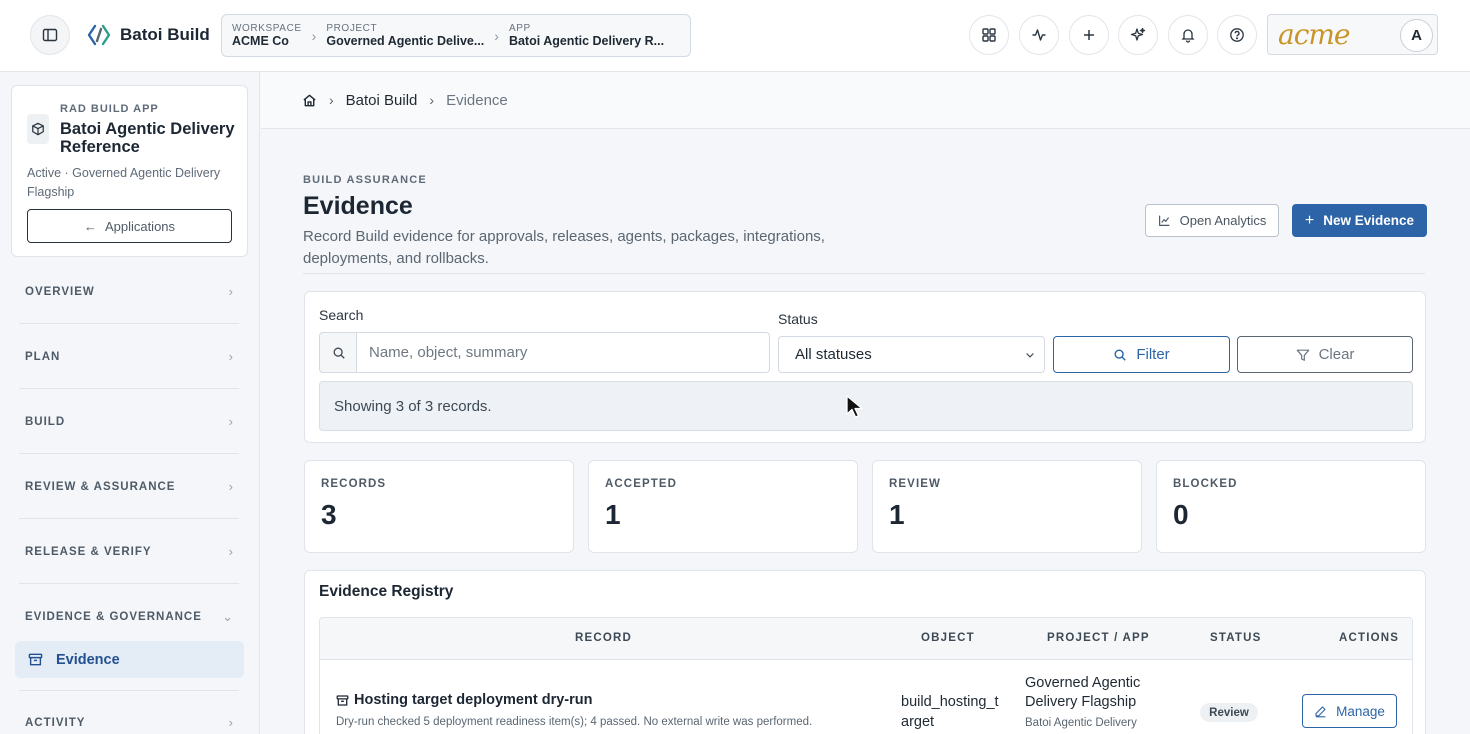 Image resolution: width=1470 pixels, height=734 pixels. I want to click on nav-section-plan: PLAN ›, so click(129, 357).